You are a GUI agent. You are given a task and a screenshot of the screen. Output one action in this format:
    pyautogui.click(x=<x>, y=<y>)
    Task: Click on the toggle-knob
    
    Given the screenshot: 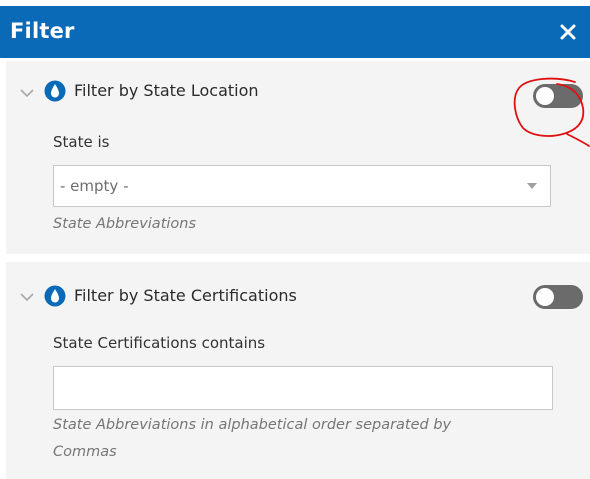 What is the action you would take?
    pyautogui.click(x=545, y=297)
    